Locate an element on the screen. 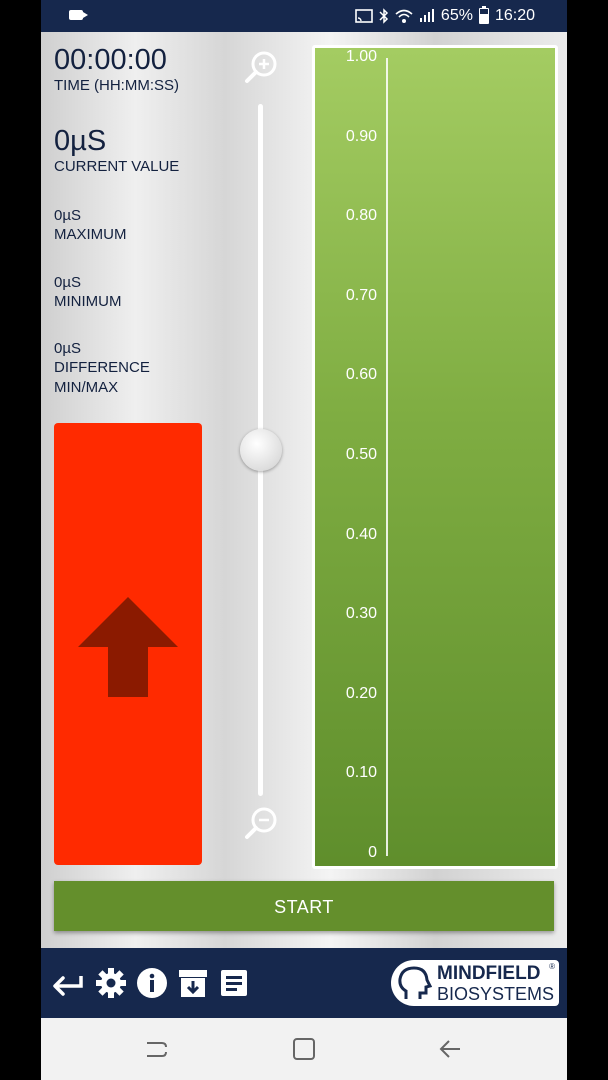 This screenshot has height=1080, width=608. battery-icon is located at coordinates (483, 15).